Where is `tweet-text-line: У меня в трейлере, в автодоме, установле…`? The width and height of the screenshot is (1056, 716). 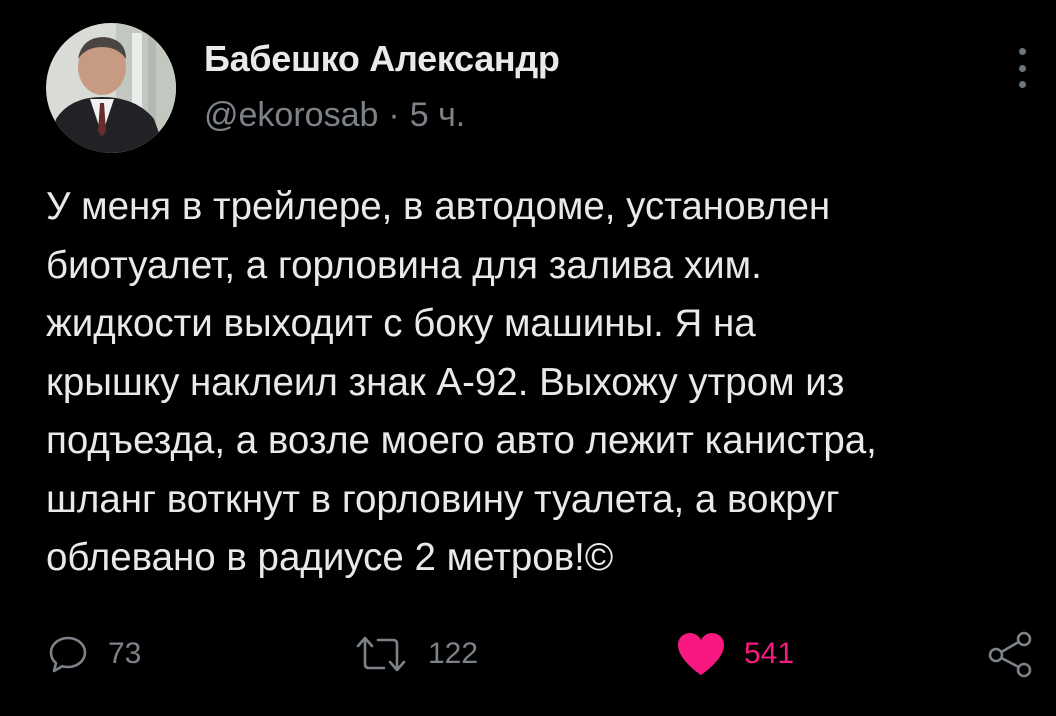
tweet-text-line: У меня в трейлере, в автодоме, установле… is located at coordinates (438, 206).